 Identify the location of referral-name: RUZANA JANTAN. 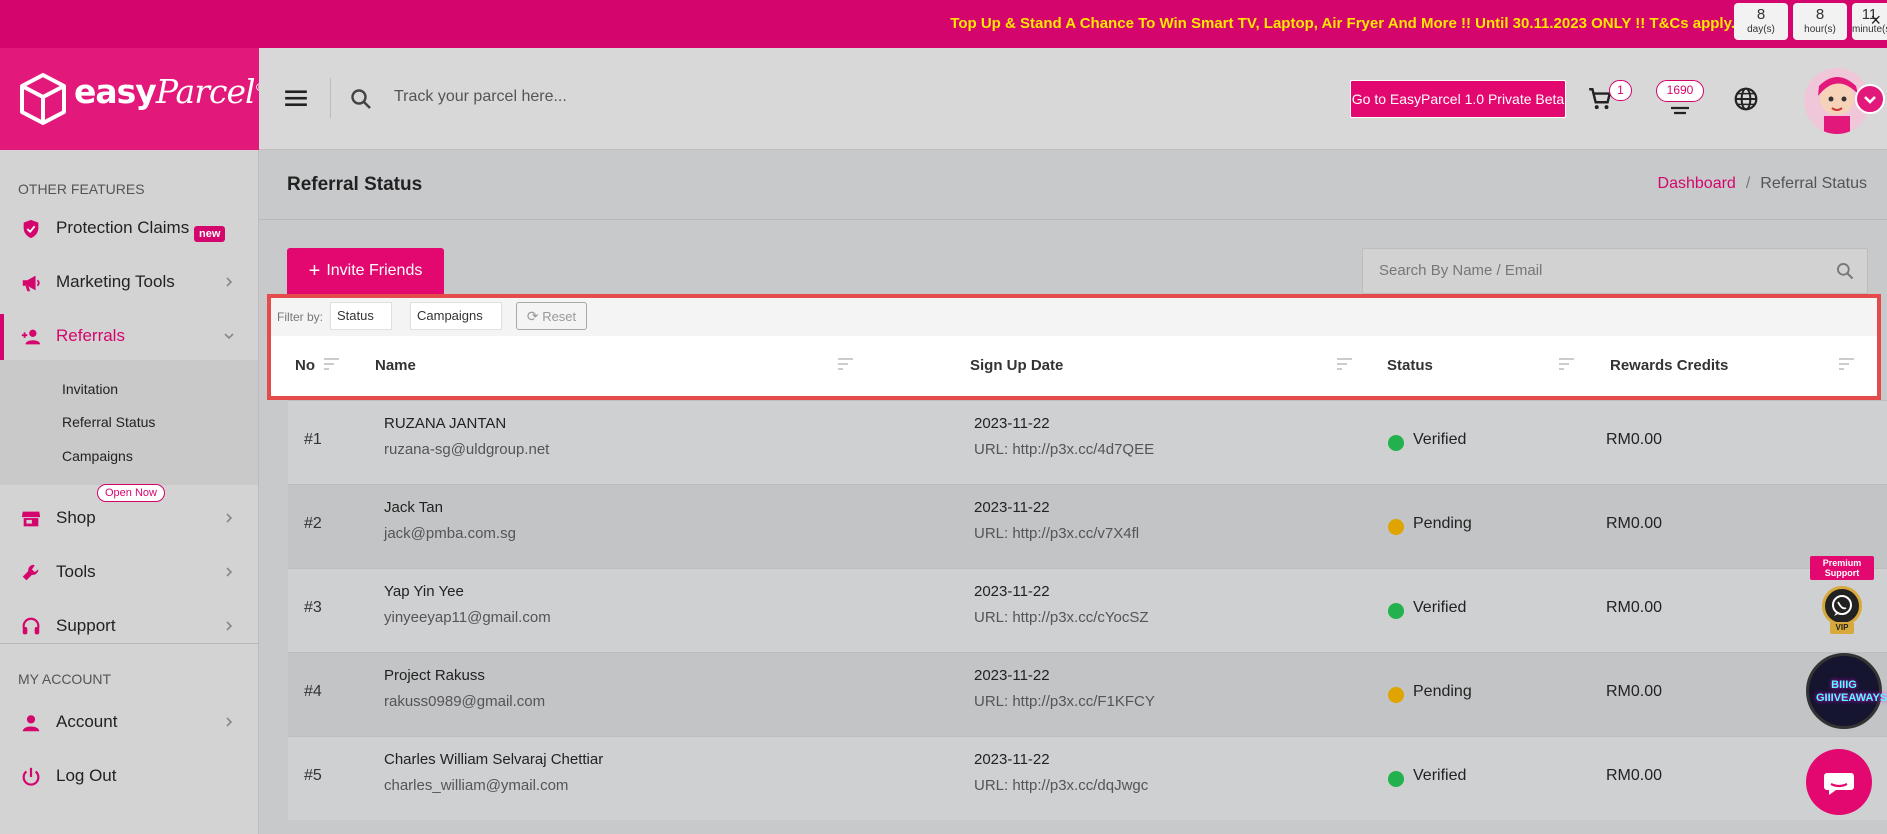
(445, 423).